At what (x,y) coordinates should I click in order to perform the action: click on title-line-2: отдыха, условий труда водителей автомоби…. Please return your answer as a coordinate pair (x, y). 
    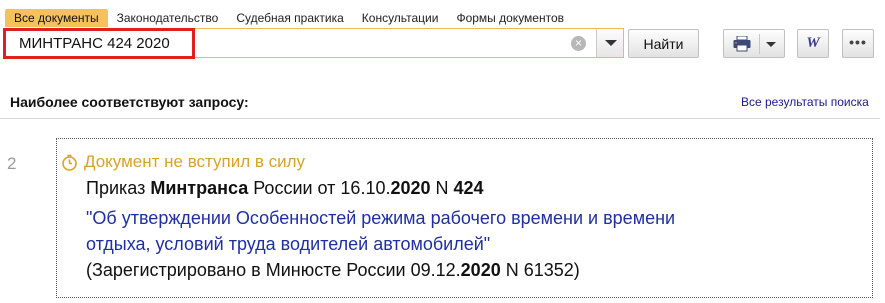
    Looking at the image, I should click on (288, 244).